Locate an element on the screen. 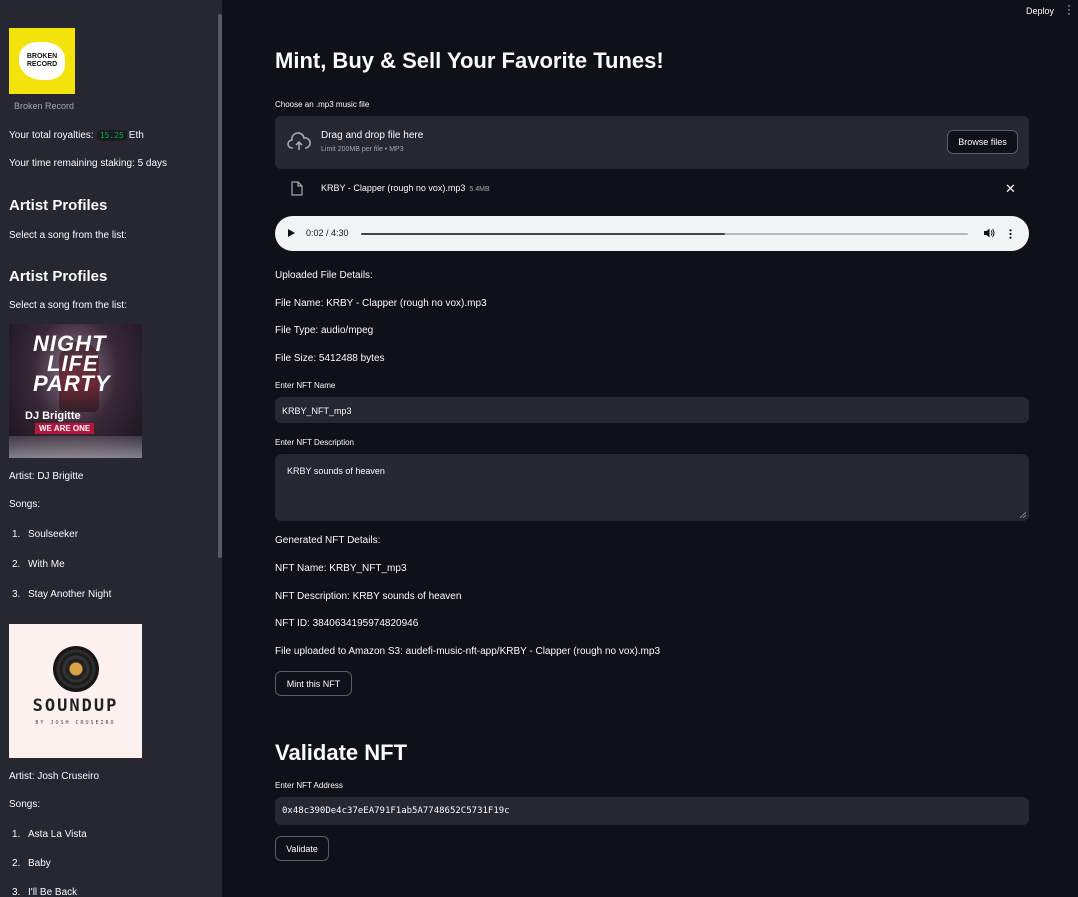  file-name-text: KRBY - Clapper (rough no vox).mp3 is located at coordinates (393, 188).